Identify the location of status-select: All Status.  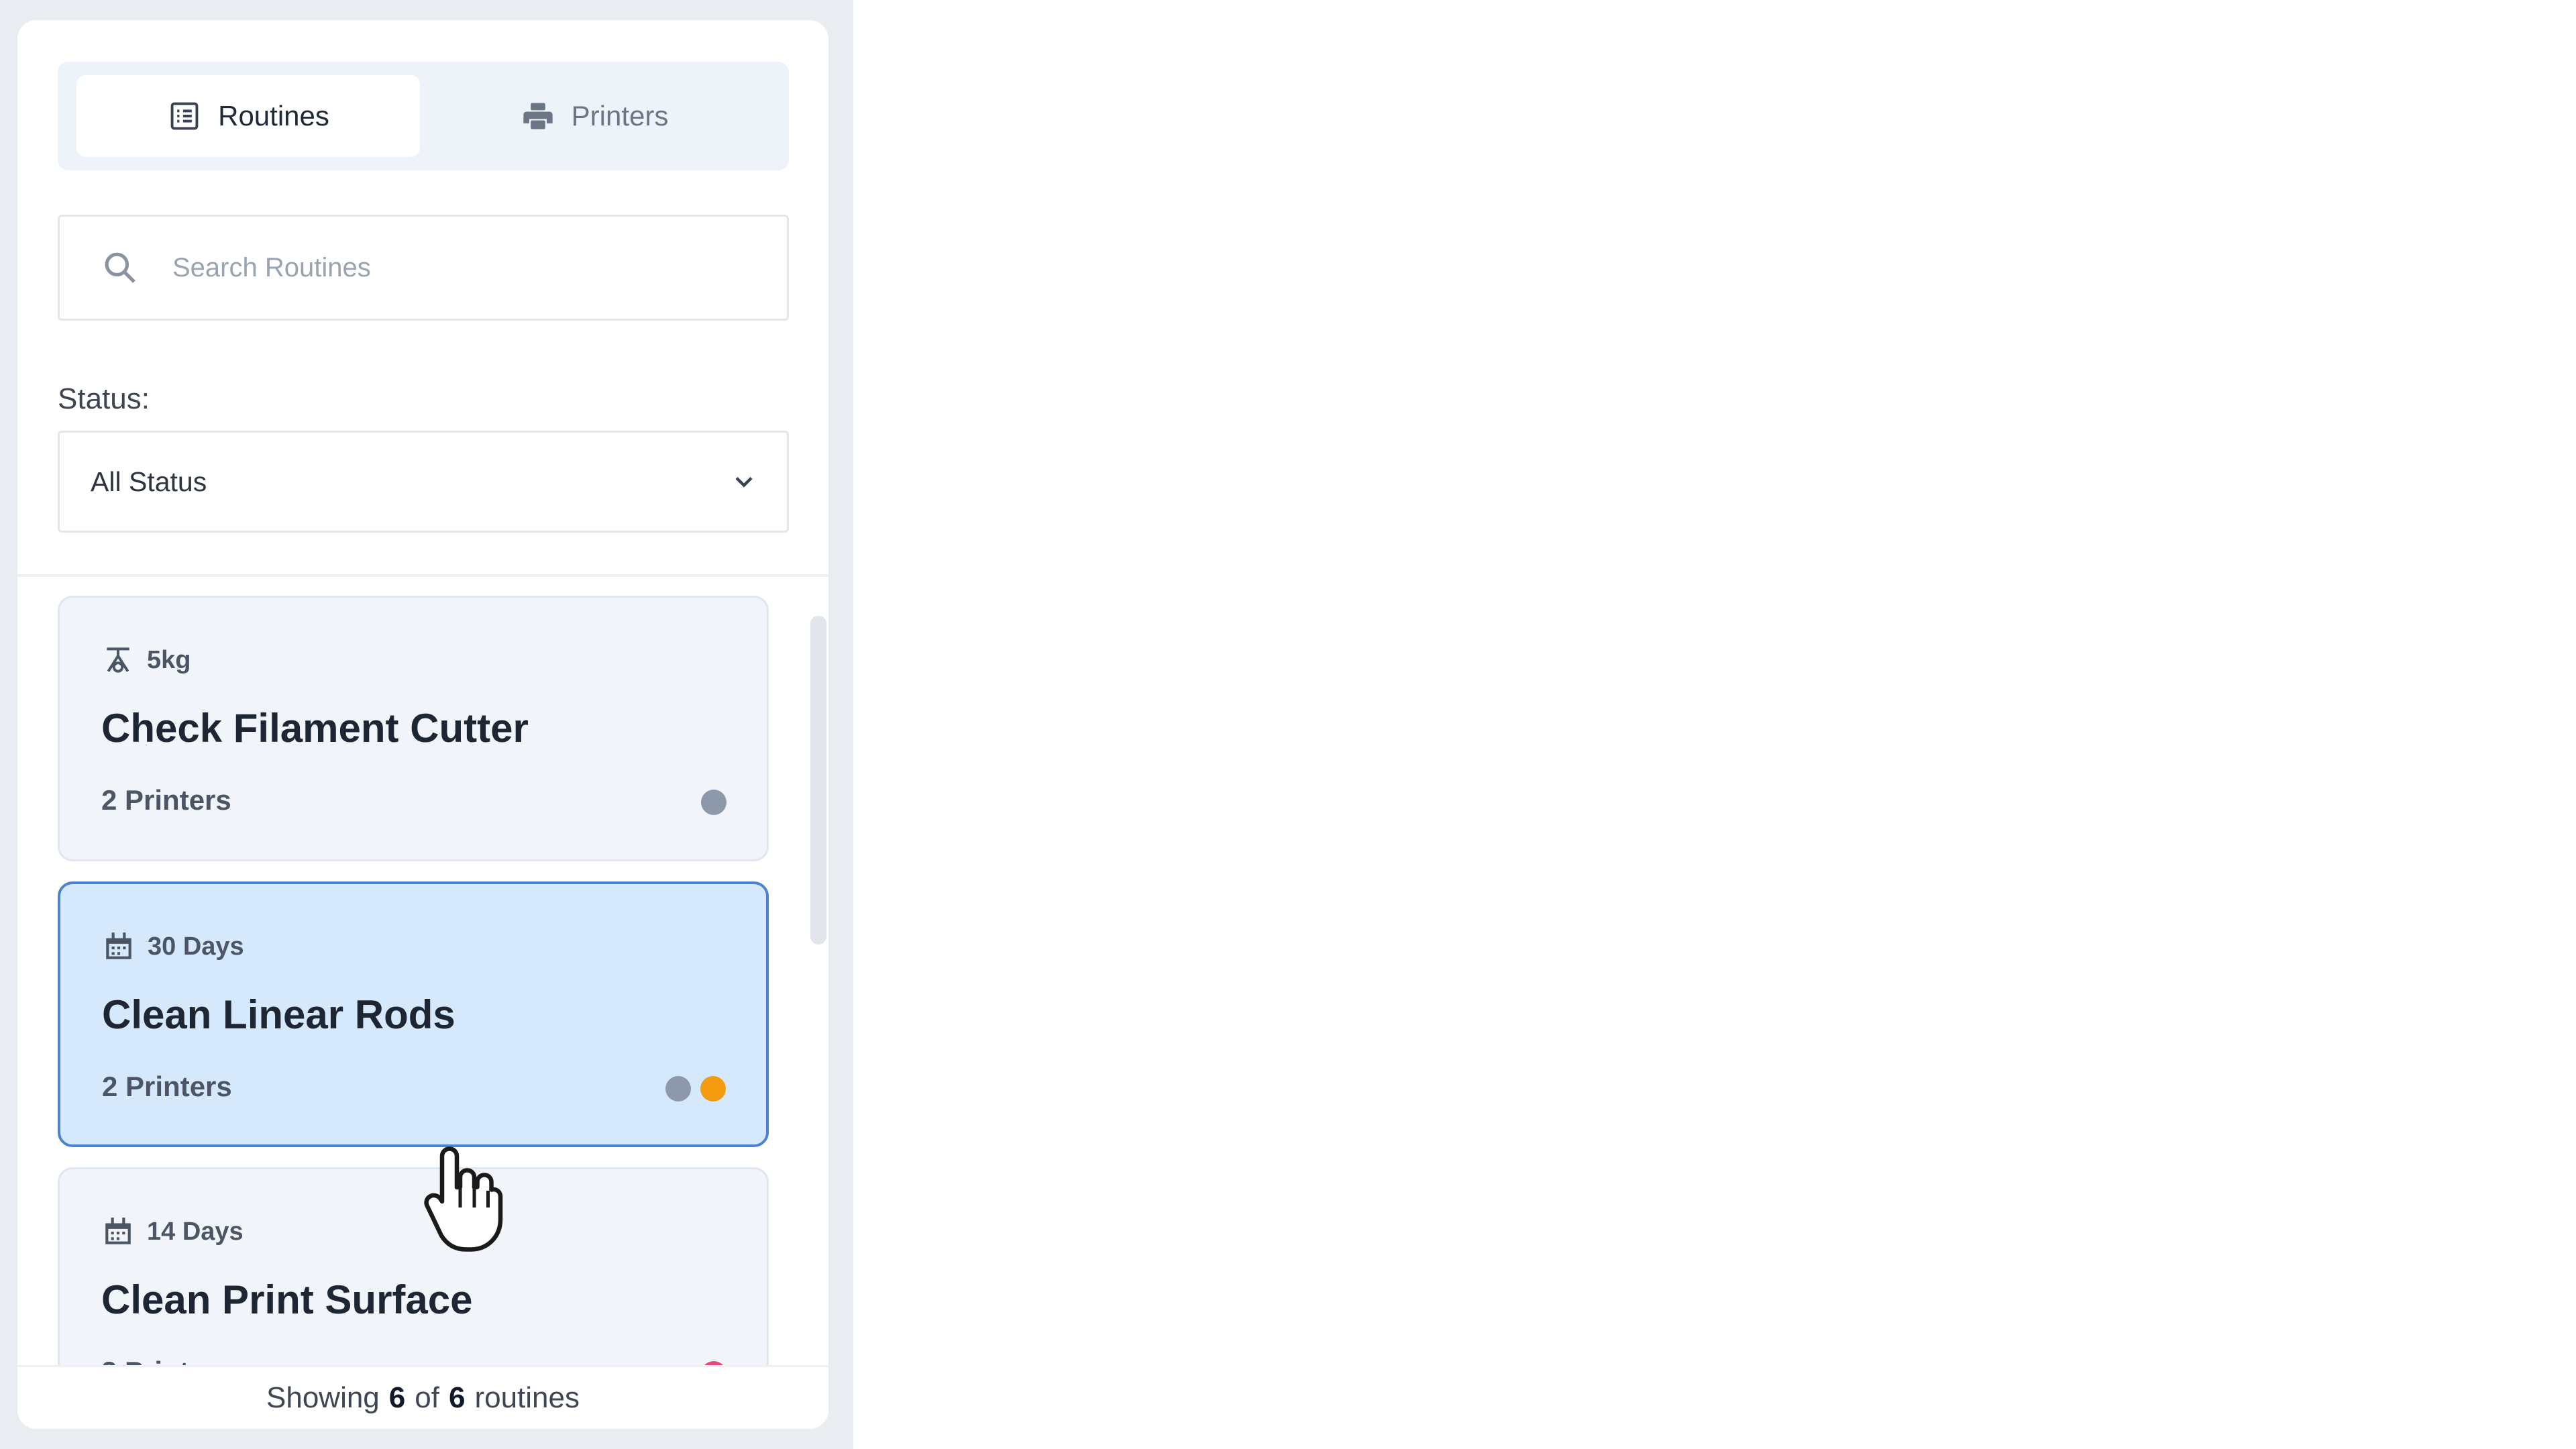
(423, 482).